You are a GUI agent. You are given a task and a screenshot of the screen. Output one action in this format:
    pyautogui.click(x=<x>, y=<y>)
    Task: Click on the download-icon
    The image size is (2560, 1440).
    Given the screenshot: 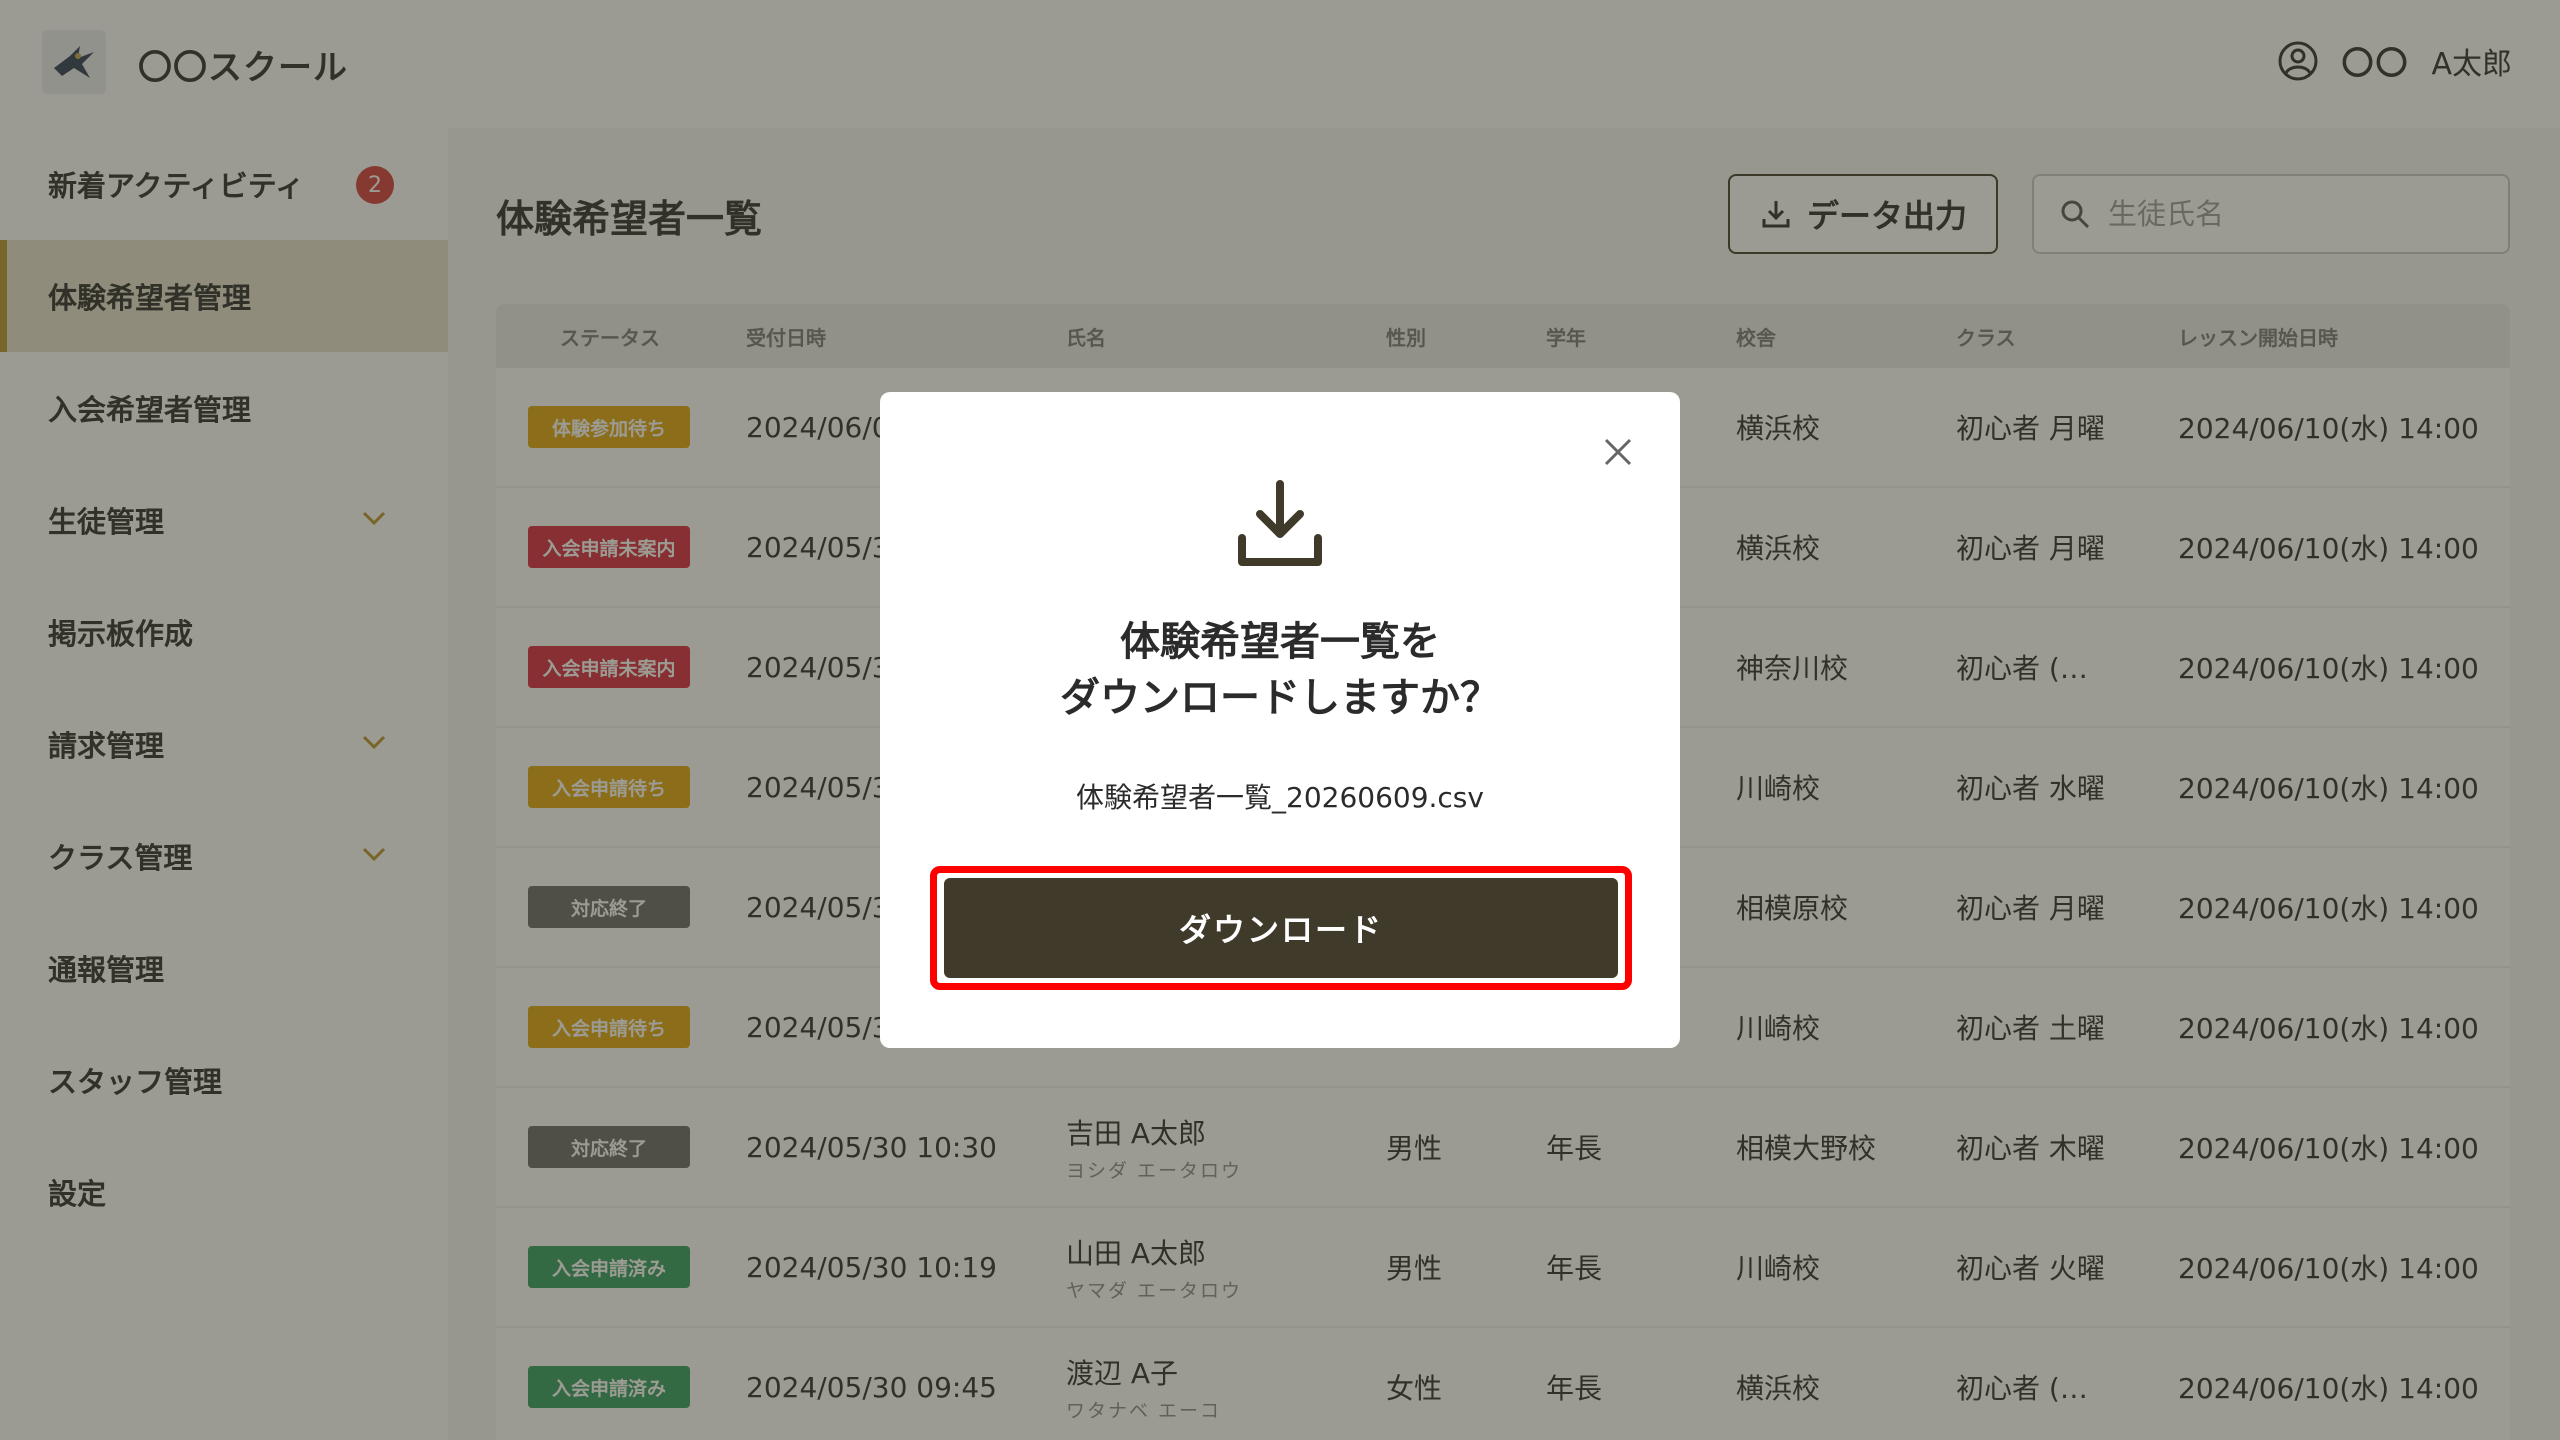 What is the action you would take?
    pyautogui.click(x=1280, y=523)
    